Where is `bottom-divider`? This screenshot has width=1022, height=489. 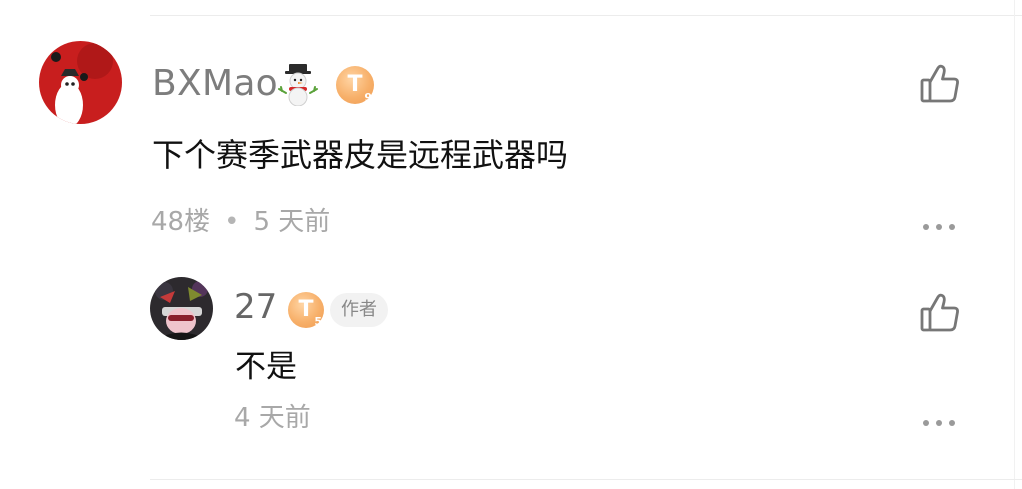 bottom-divider is located at coordinates (586, 479).